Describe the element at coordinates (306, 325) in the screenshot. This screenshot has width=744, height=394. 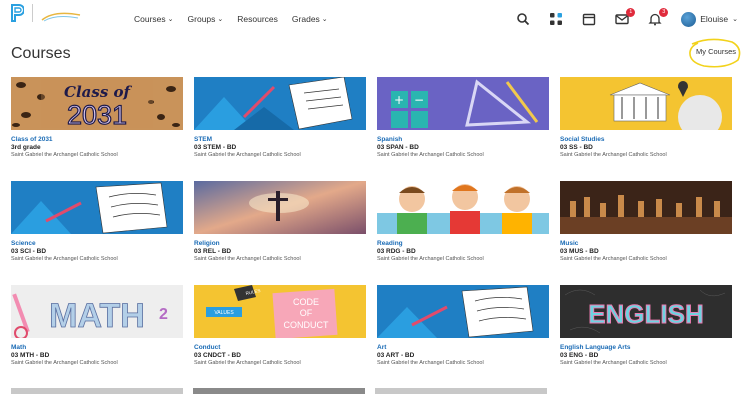
I see `thumbnail-text: CONDUCT` at that location.